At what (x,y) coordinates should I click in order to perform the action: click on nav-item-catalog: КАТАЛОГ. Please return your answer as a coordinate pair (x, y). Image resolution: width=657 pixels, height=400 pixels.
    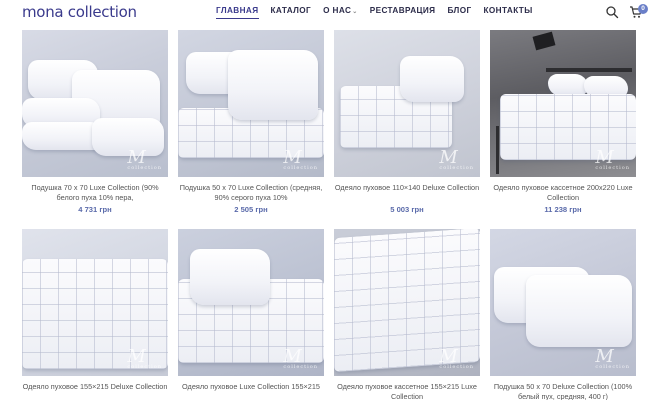
    Looking at the image, I should click on (291, 12).